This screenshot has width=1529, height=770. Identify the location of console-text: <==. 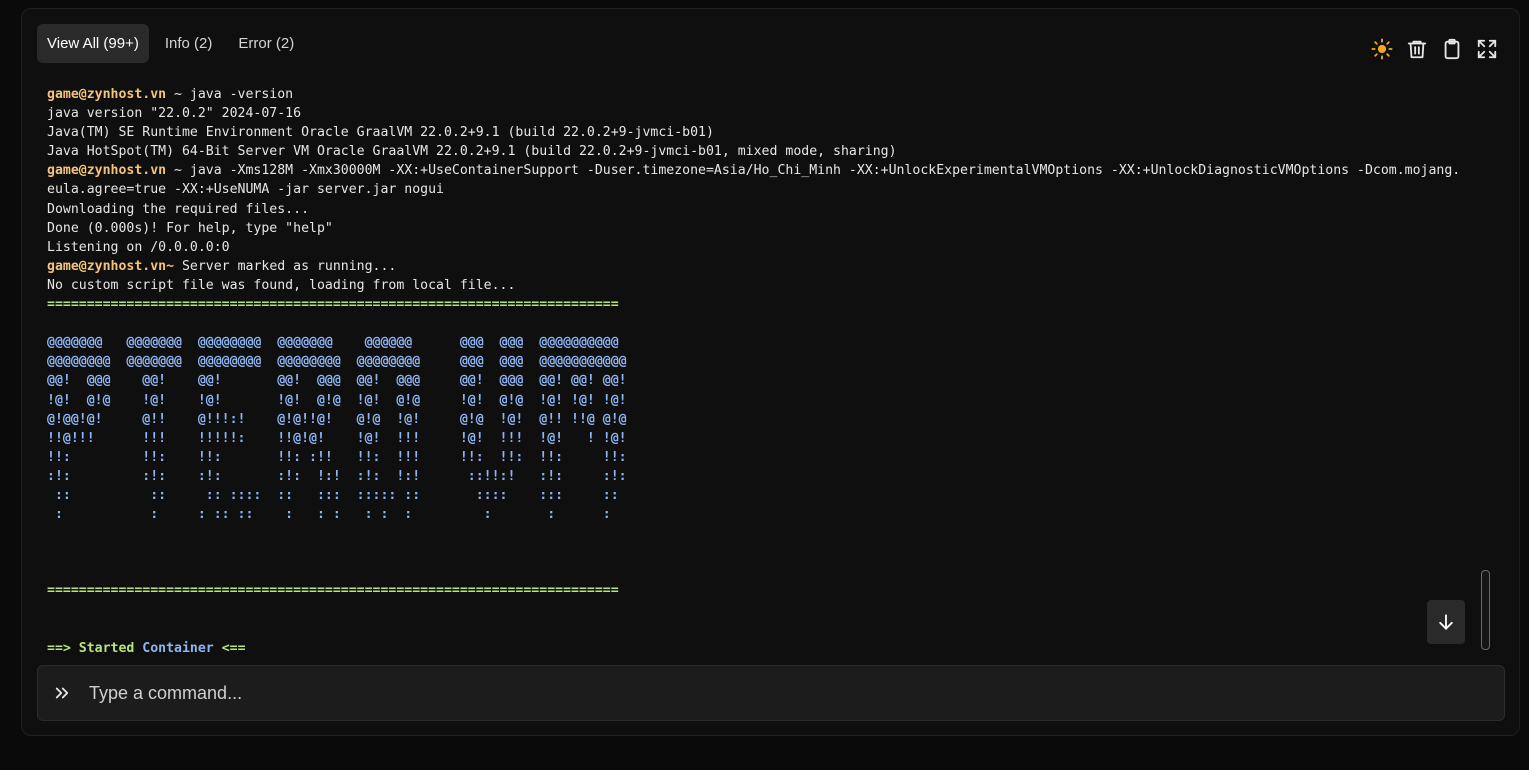
(229, 647).